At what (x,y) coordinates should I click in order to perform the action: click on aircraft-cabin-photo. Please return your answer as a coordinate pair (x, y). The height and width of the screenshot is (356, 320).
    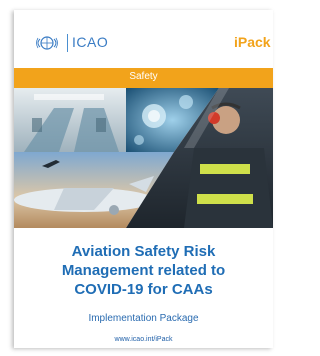
    Looking at the image, I should click on (70, 120).